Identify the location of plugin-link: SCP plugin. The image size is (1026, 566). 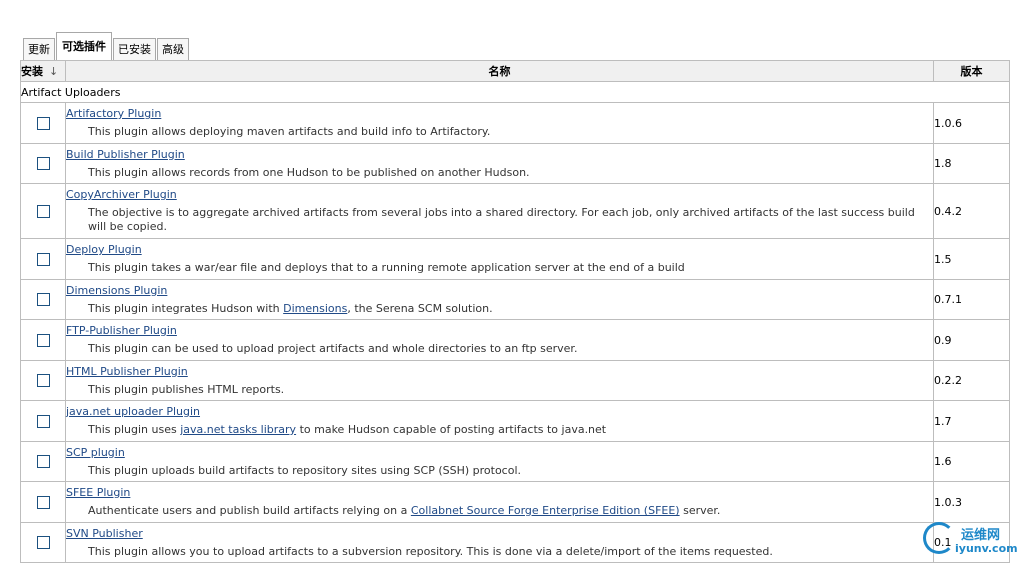
(95, 453).